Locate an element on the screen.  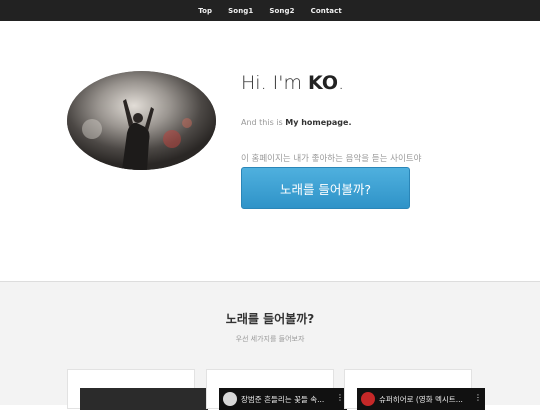
listen-button: 노래를 들어볼까? is located at coordinates (325, 188).